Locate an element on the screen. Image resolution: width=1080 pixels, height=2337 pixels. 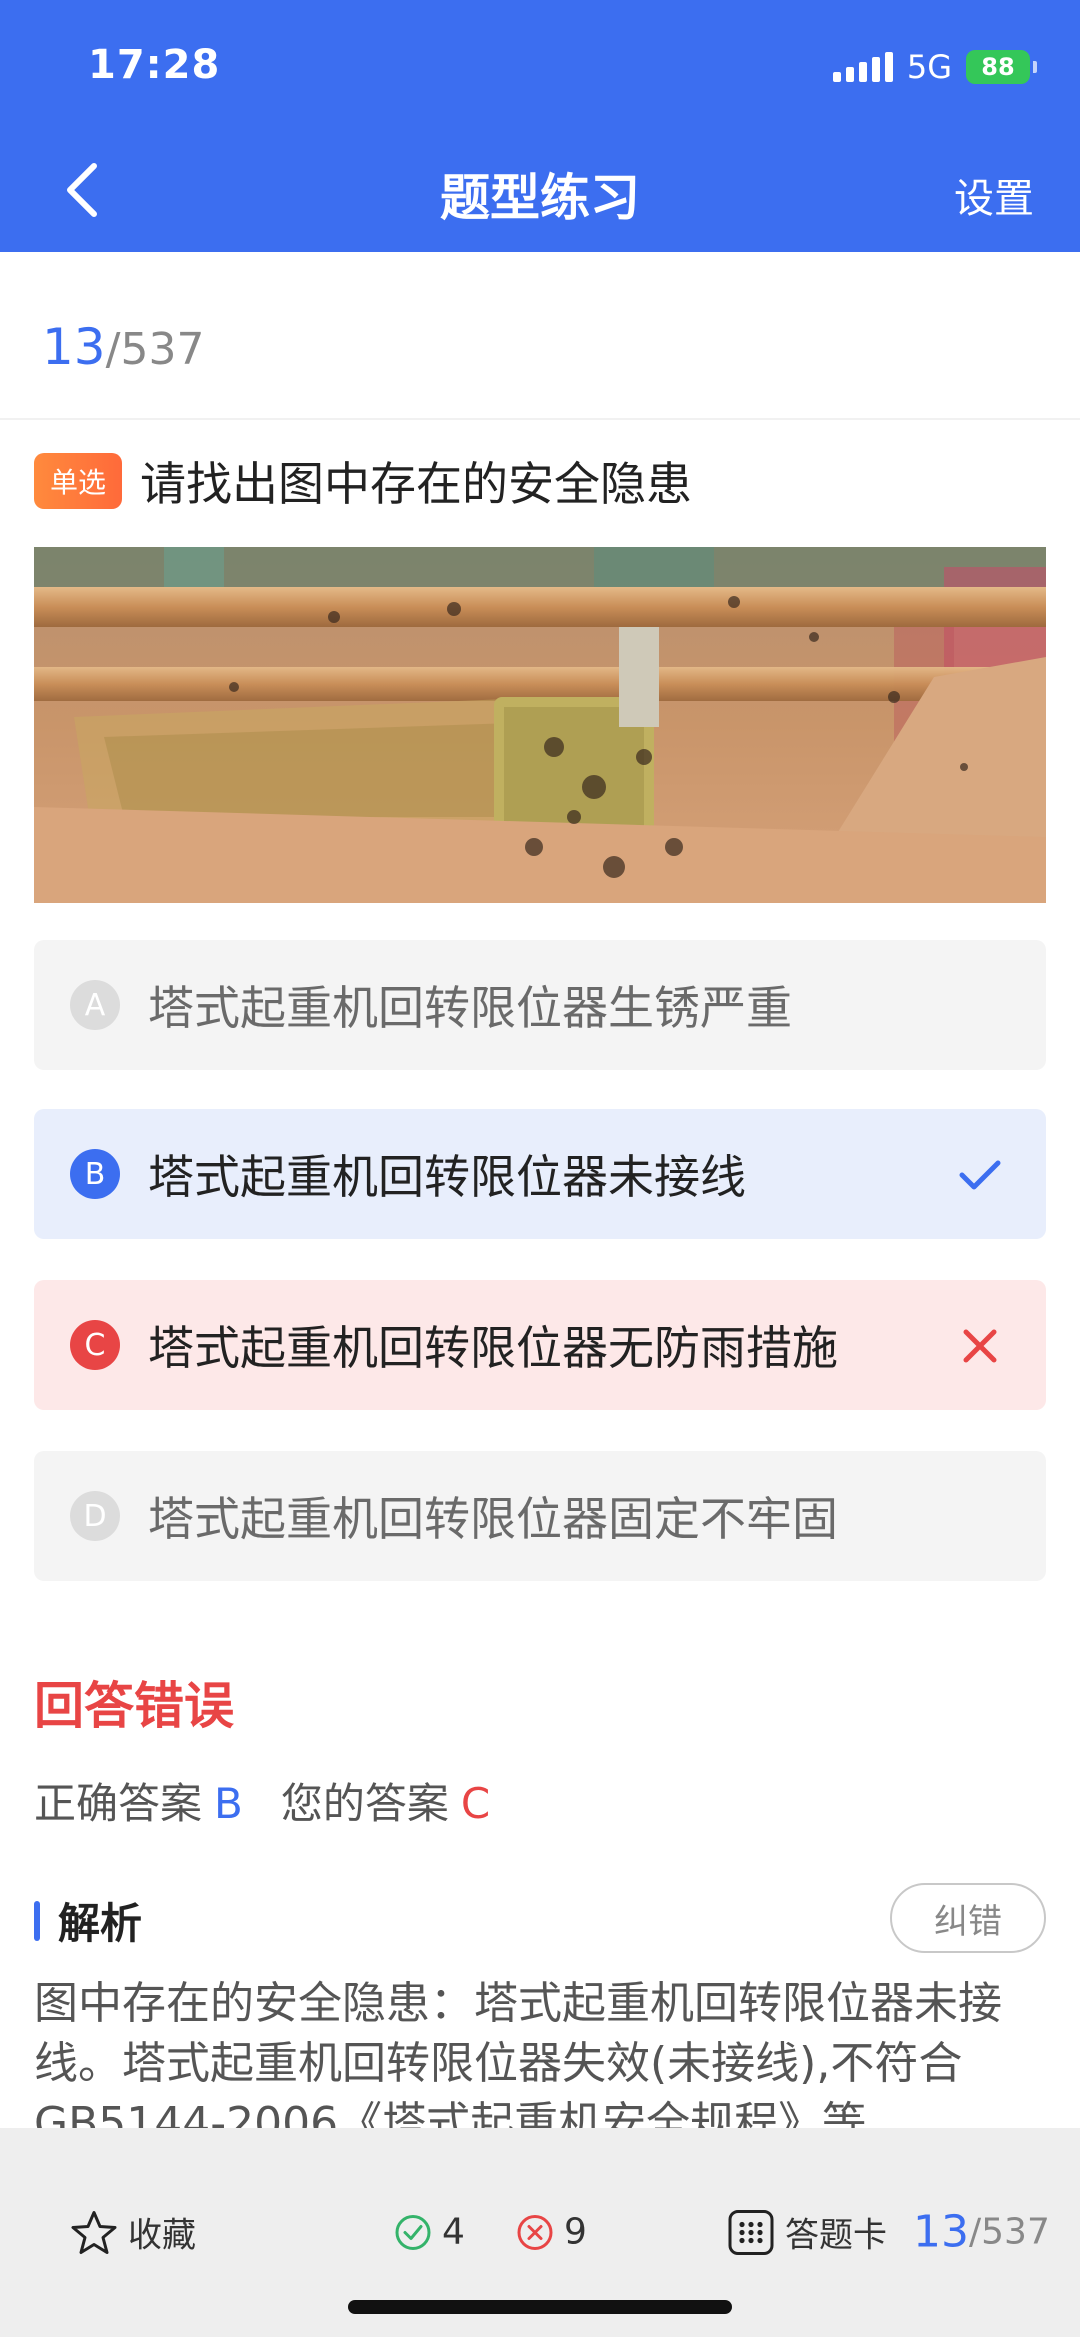
answer-card-label: 答题卡 is located at coordinates (836, 2235).